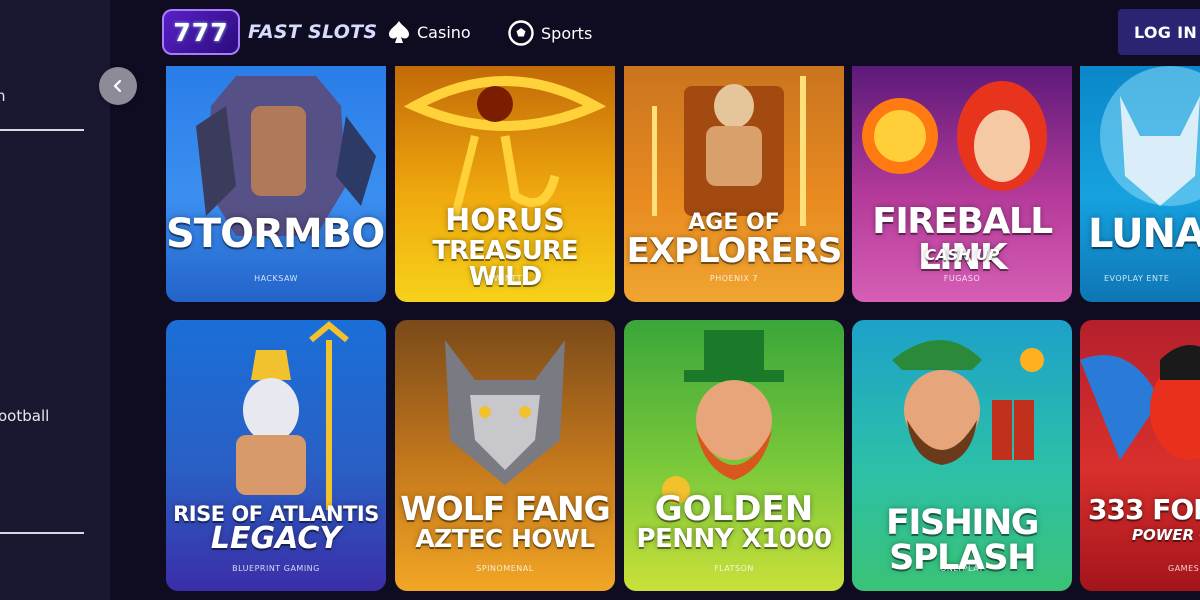 The width and height of the screenshot is (1200, 600). Describe the element at coordinates (24, 416) in the screenshot. I see `sidebar-item-football: ootball` at that location.